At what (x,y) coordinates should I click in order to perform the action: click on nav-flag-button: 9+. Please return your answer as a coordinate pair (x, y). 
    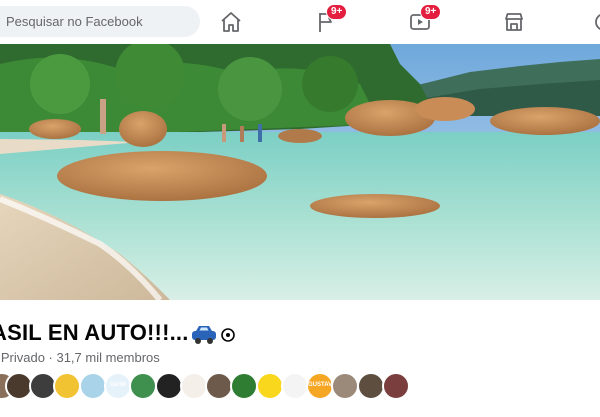
    Looking at the image, I should click on (330, 20).